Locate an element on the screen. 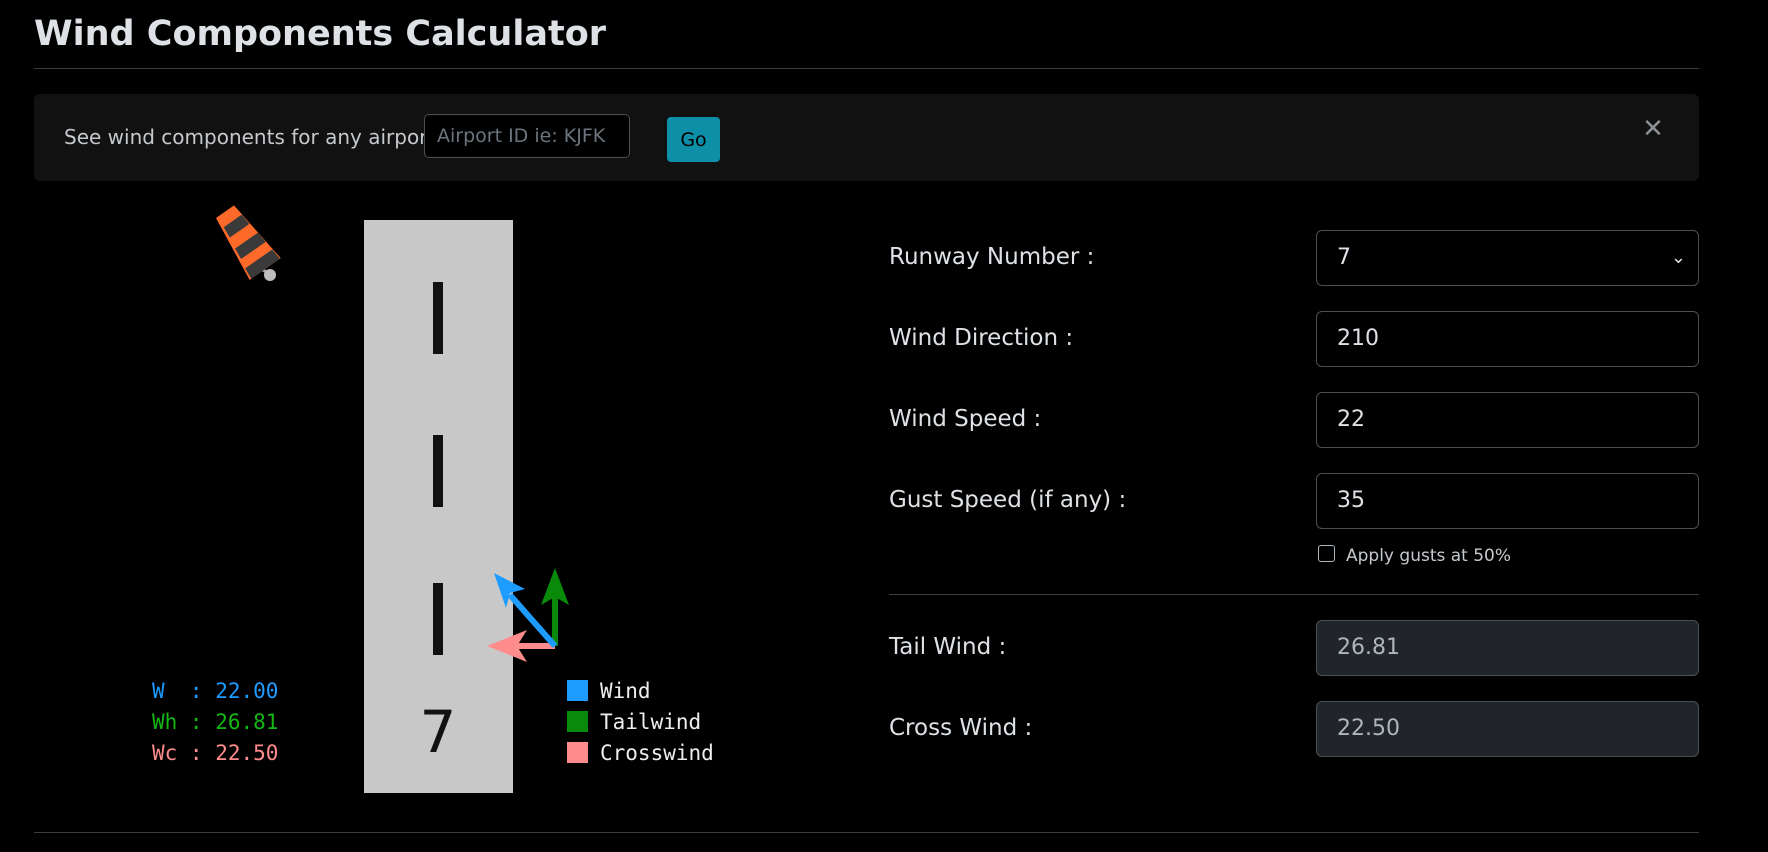  legend: Wind Tailwind Crosswind is located at coordinates (640, 722).